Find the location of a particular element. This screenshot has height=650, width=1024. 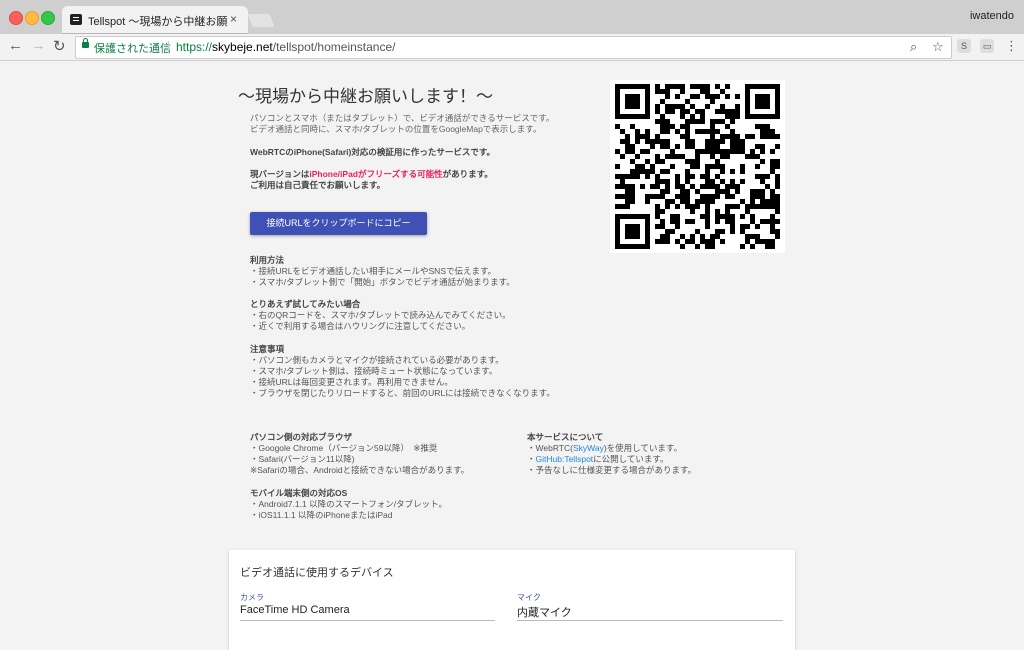

mobile-item: ・Android7.1.1 以降のスマートフォン/タブレット。 is located at coordinates (349, 504).